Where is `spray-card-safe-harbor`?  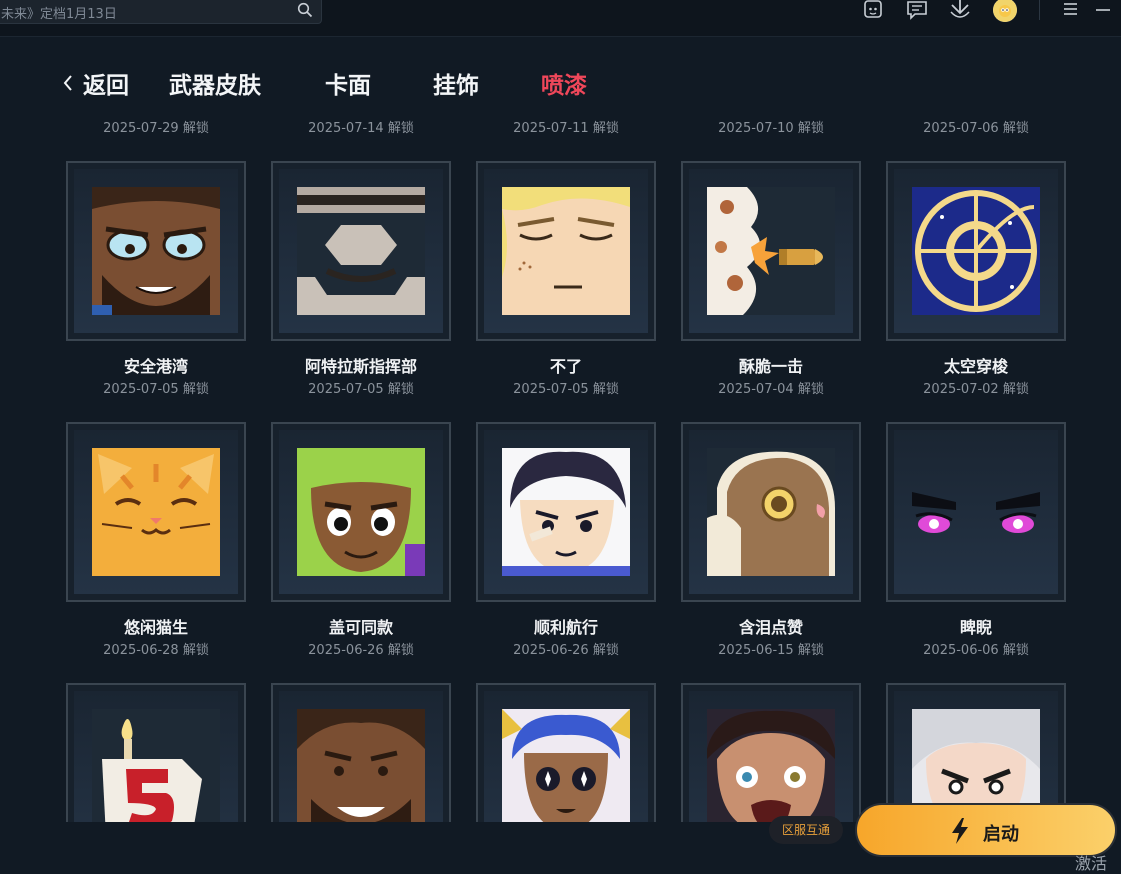
spray-card-safe-harbor is located at coordinates (156, 251).